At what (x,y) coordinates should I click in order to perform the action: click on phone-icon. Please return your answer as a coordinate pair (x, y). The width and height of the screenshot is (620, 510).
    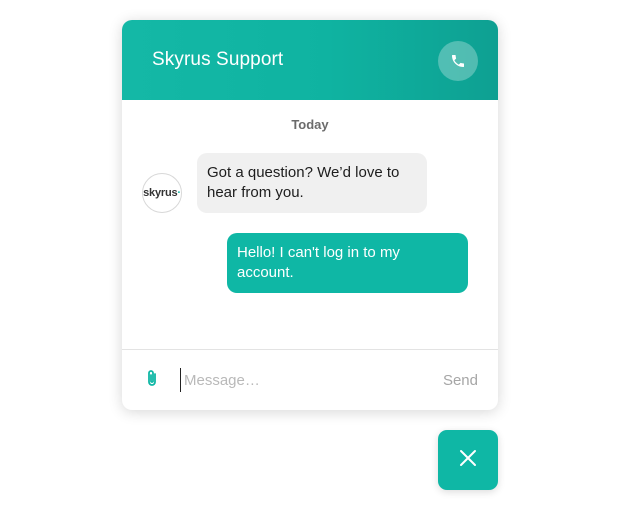
    Looking at the image, I should click on (458, 61).